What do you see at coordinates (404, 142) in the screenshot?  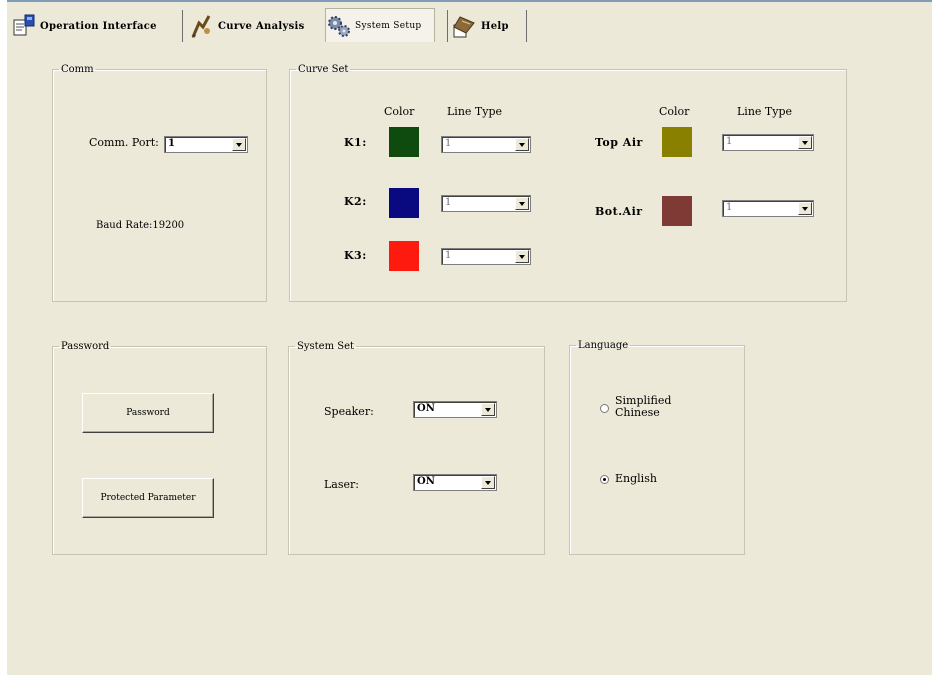 I see `k1-color-swatch` at bounding box center [404, 142].